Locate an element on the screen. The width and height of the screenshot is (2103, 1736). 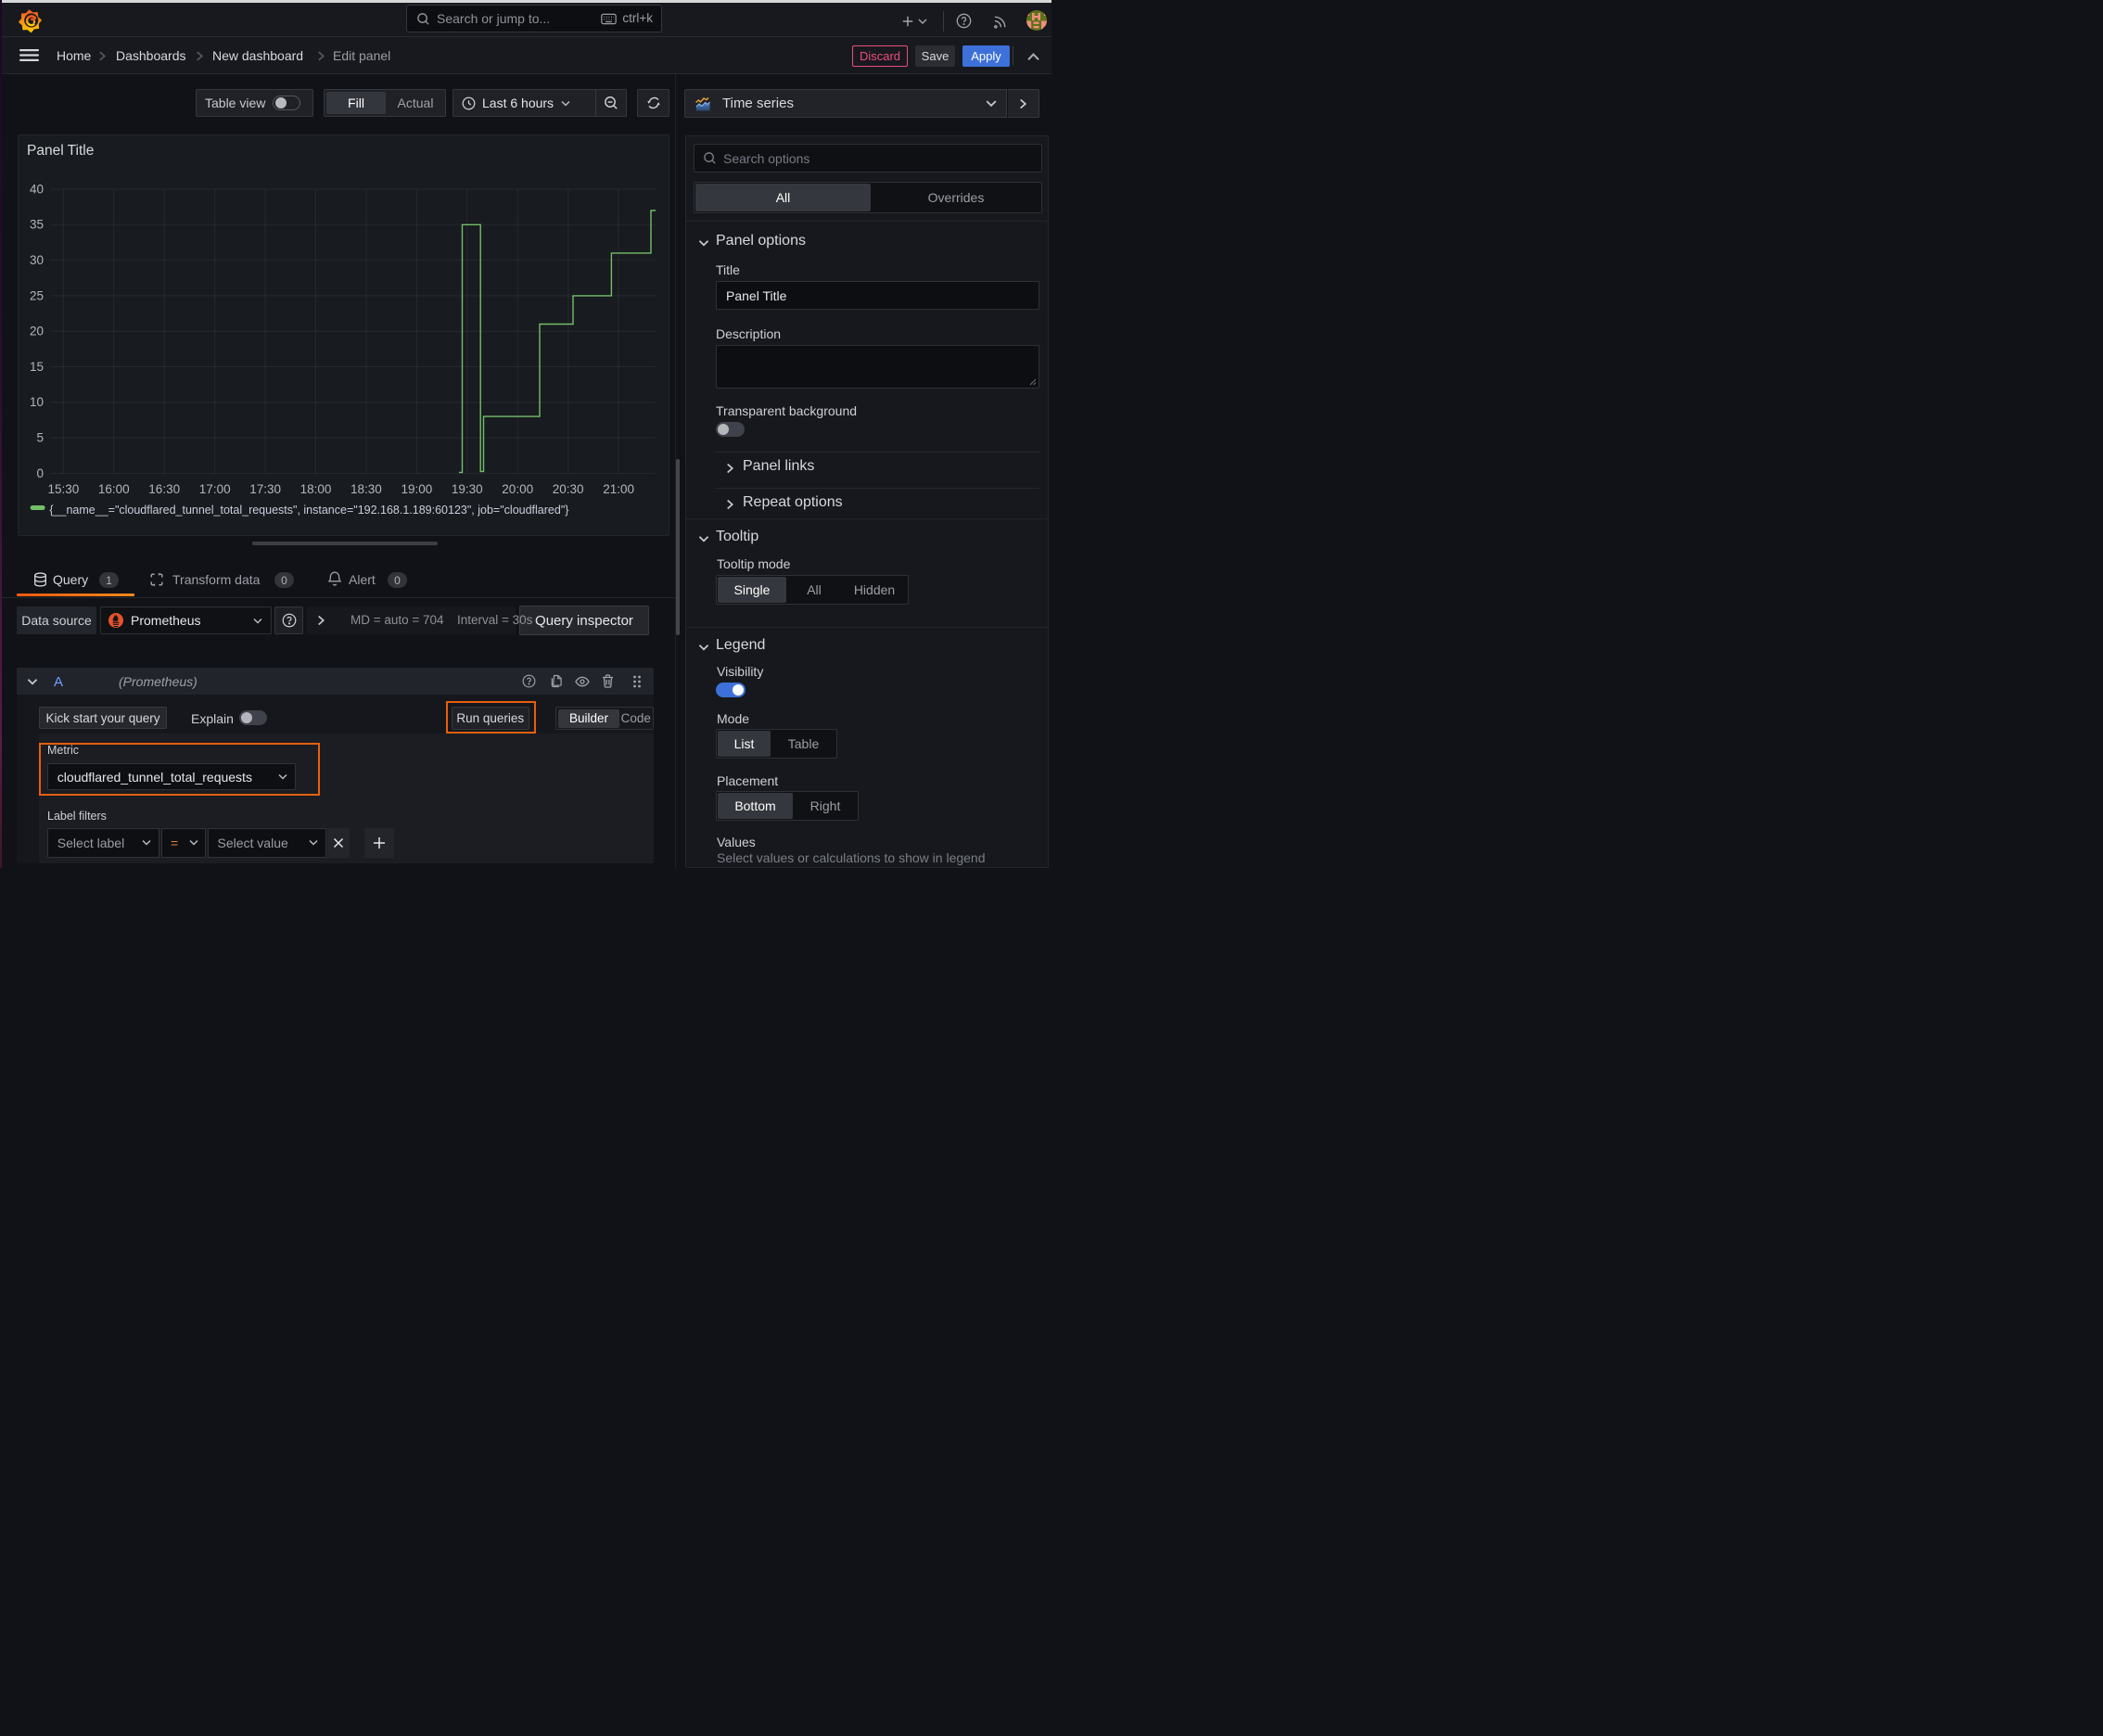
svg-text: 21:00 is located at coordinates (618, 489).